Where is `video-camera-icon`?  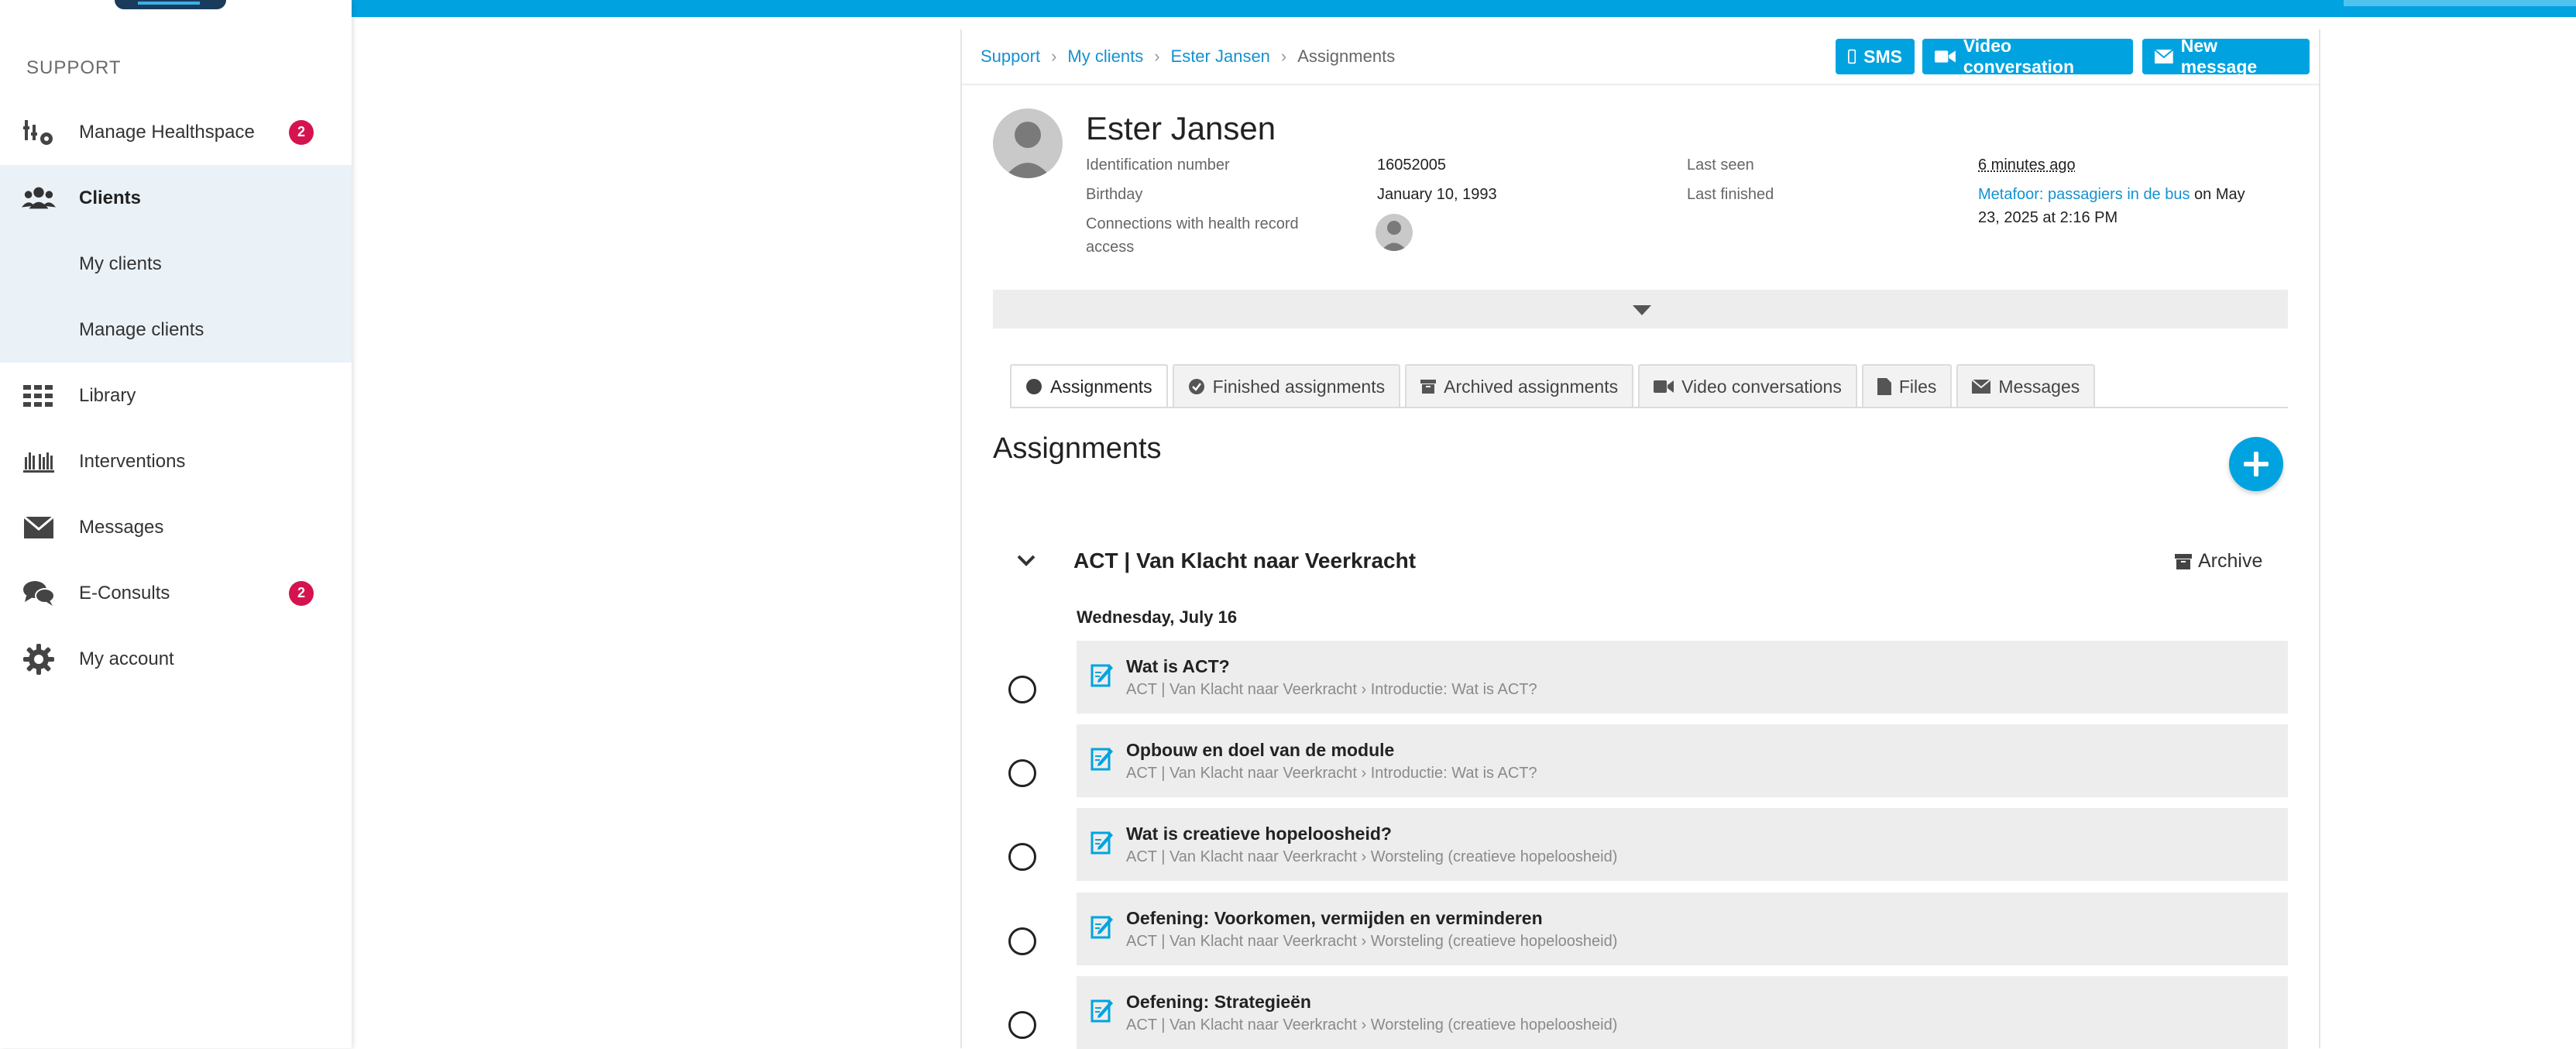
video-camera-icon is located at coordinates (1664, 386).